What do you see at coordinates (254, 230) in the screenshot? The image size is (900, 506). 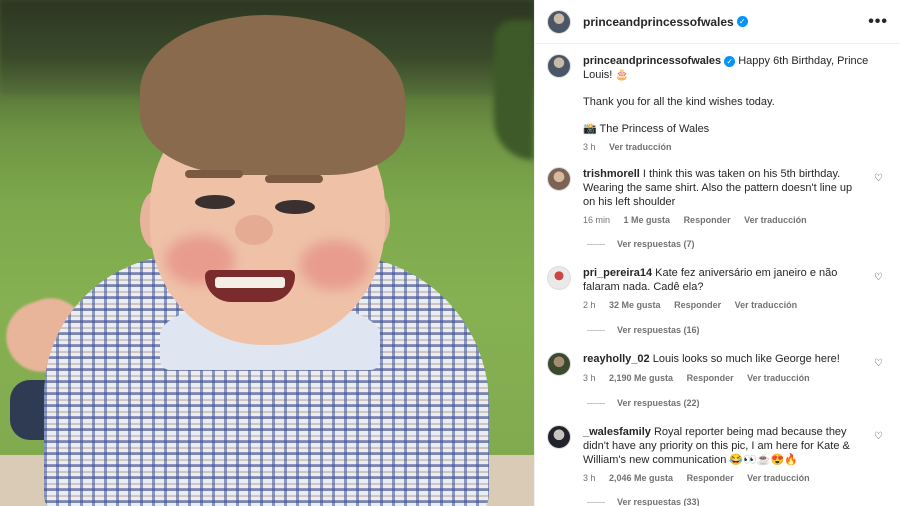 I see `photo-nose` at bounding box center [254, 230].